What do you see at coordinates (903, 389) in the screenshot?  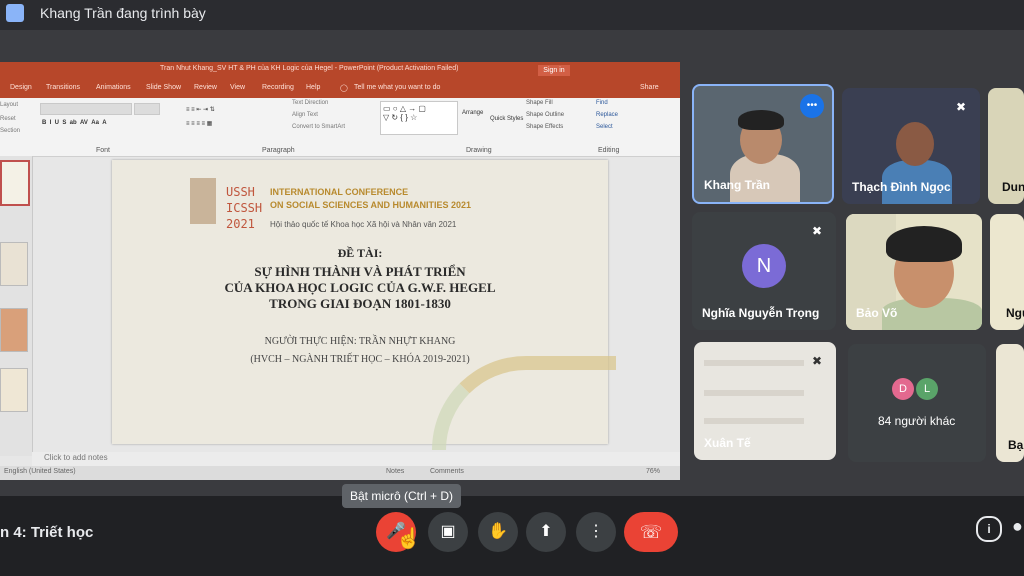 I see `avatar: D` at bounding box center [903, 389].